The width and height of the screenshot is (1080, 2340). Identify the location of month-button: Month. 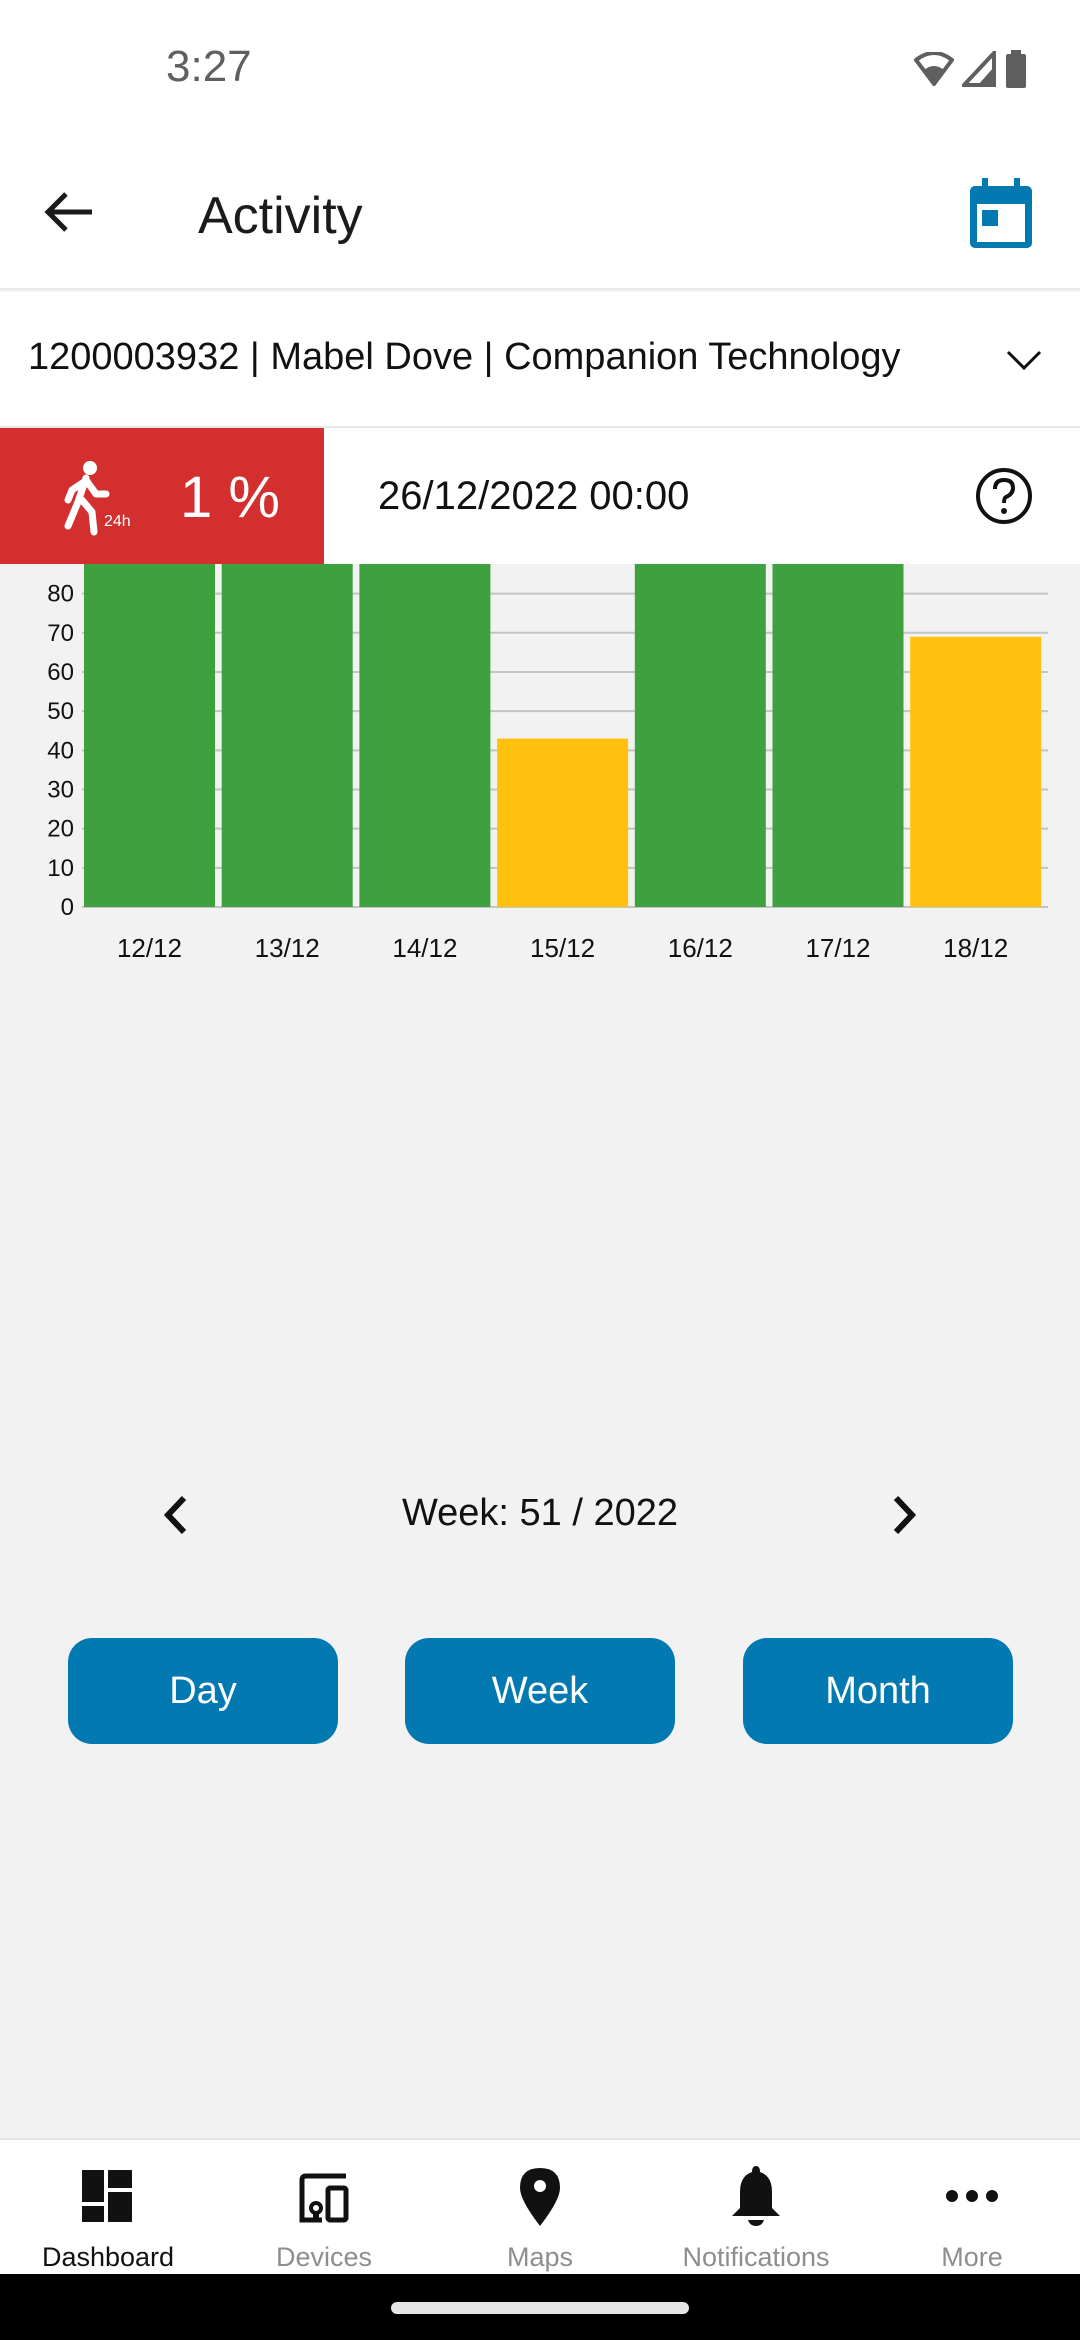
(878, 1691).